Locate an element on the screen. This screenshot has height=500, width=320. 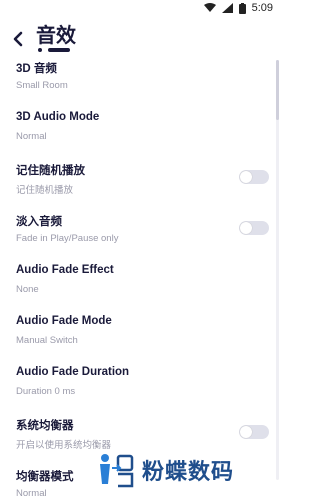
setting-title: Audio Fade Mode is located at coordinates (64, 321).